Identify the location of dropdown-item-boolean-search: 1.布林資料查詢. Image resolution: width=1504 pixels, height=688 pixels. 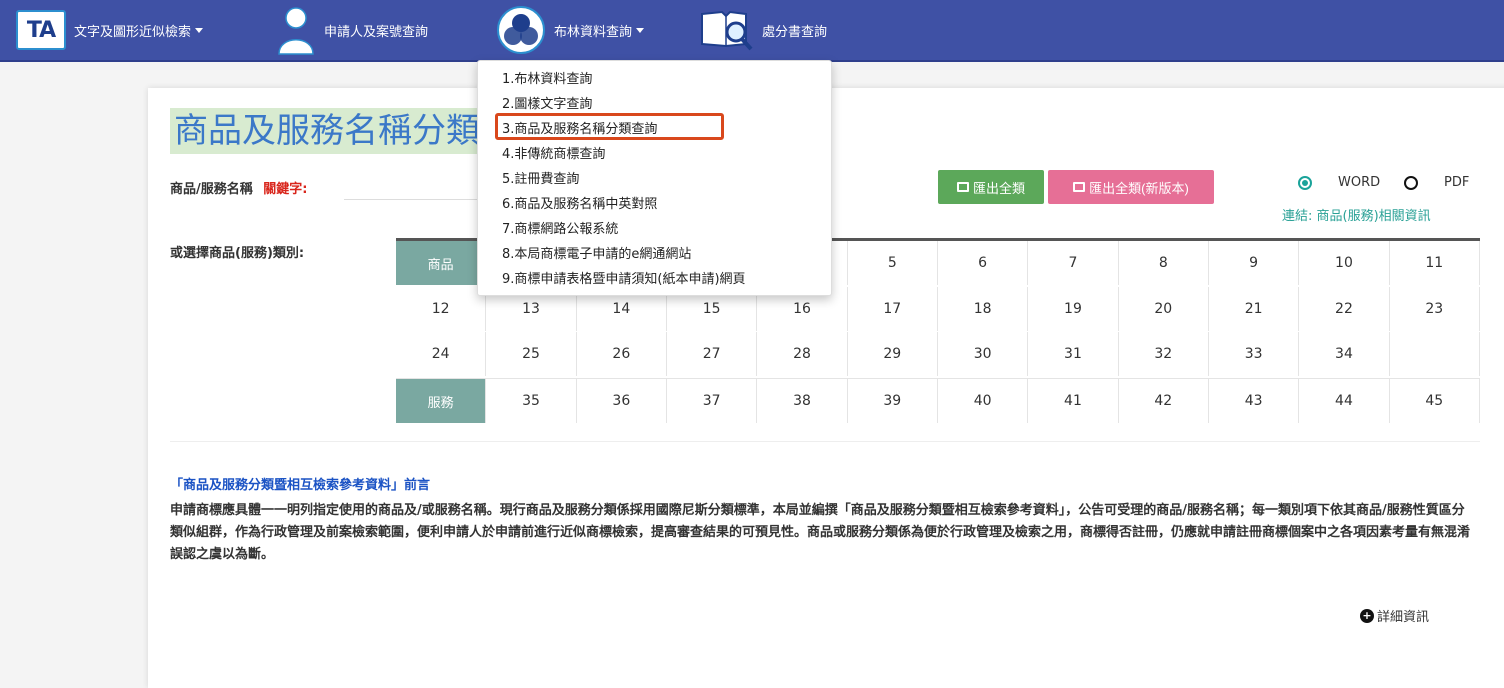
(654, 79).